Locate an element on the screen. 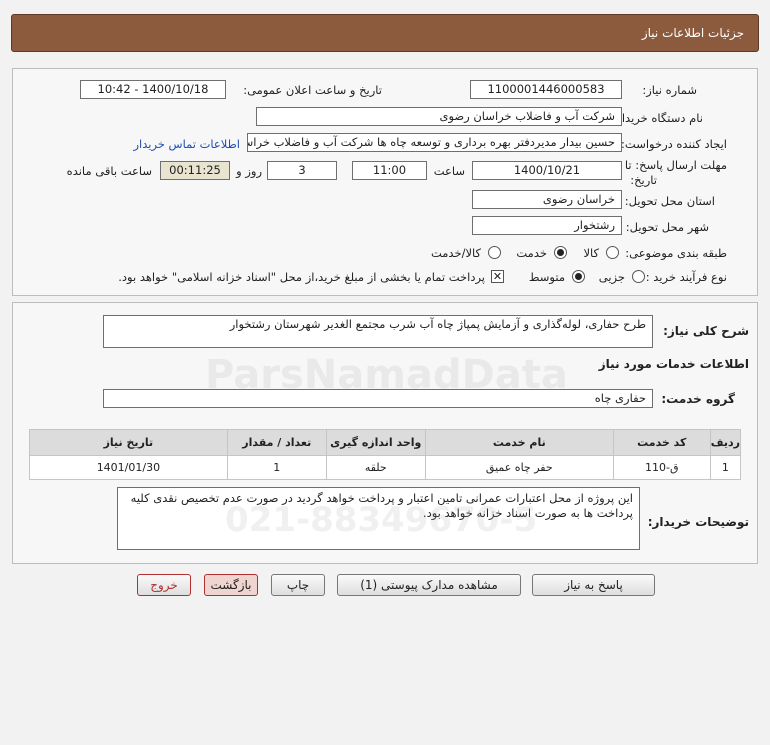  page-title: جزئیات اطلاعات نیاز is located at coordinates (692, 33).